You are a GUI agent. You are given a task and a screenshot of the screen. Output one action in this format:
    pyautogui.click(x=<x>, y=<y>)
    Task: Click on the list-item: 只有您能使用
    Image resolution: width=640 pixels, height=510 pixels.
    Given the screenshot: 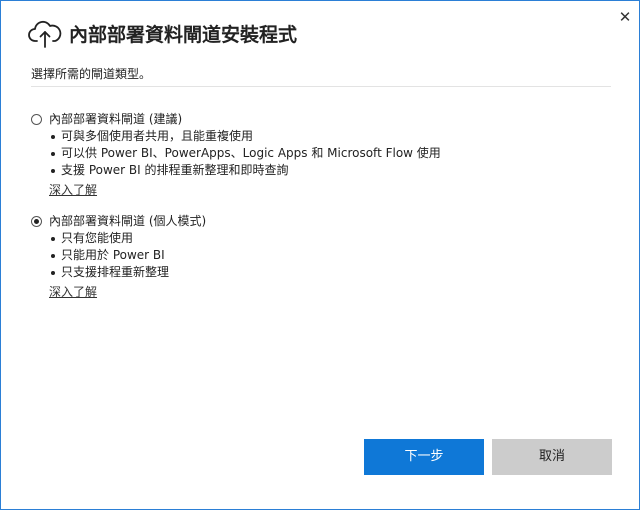 What is the action you would take?
    pyautogui.click(x=330, y=238)
    